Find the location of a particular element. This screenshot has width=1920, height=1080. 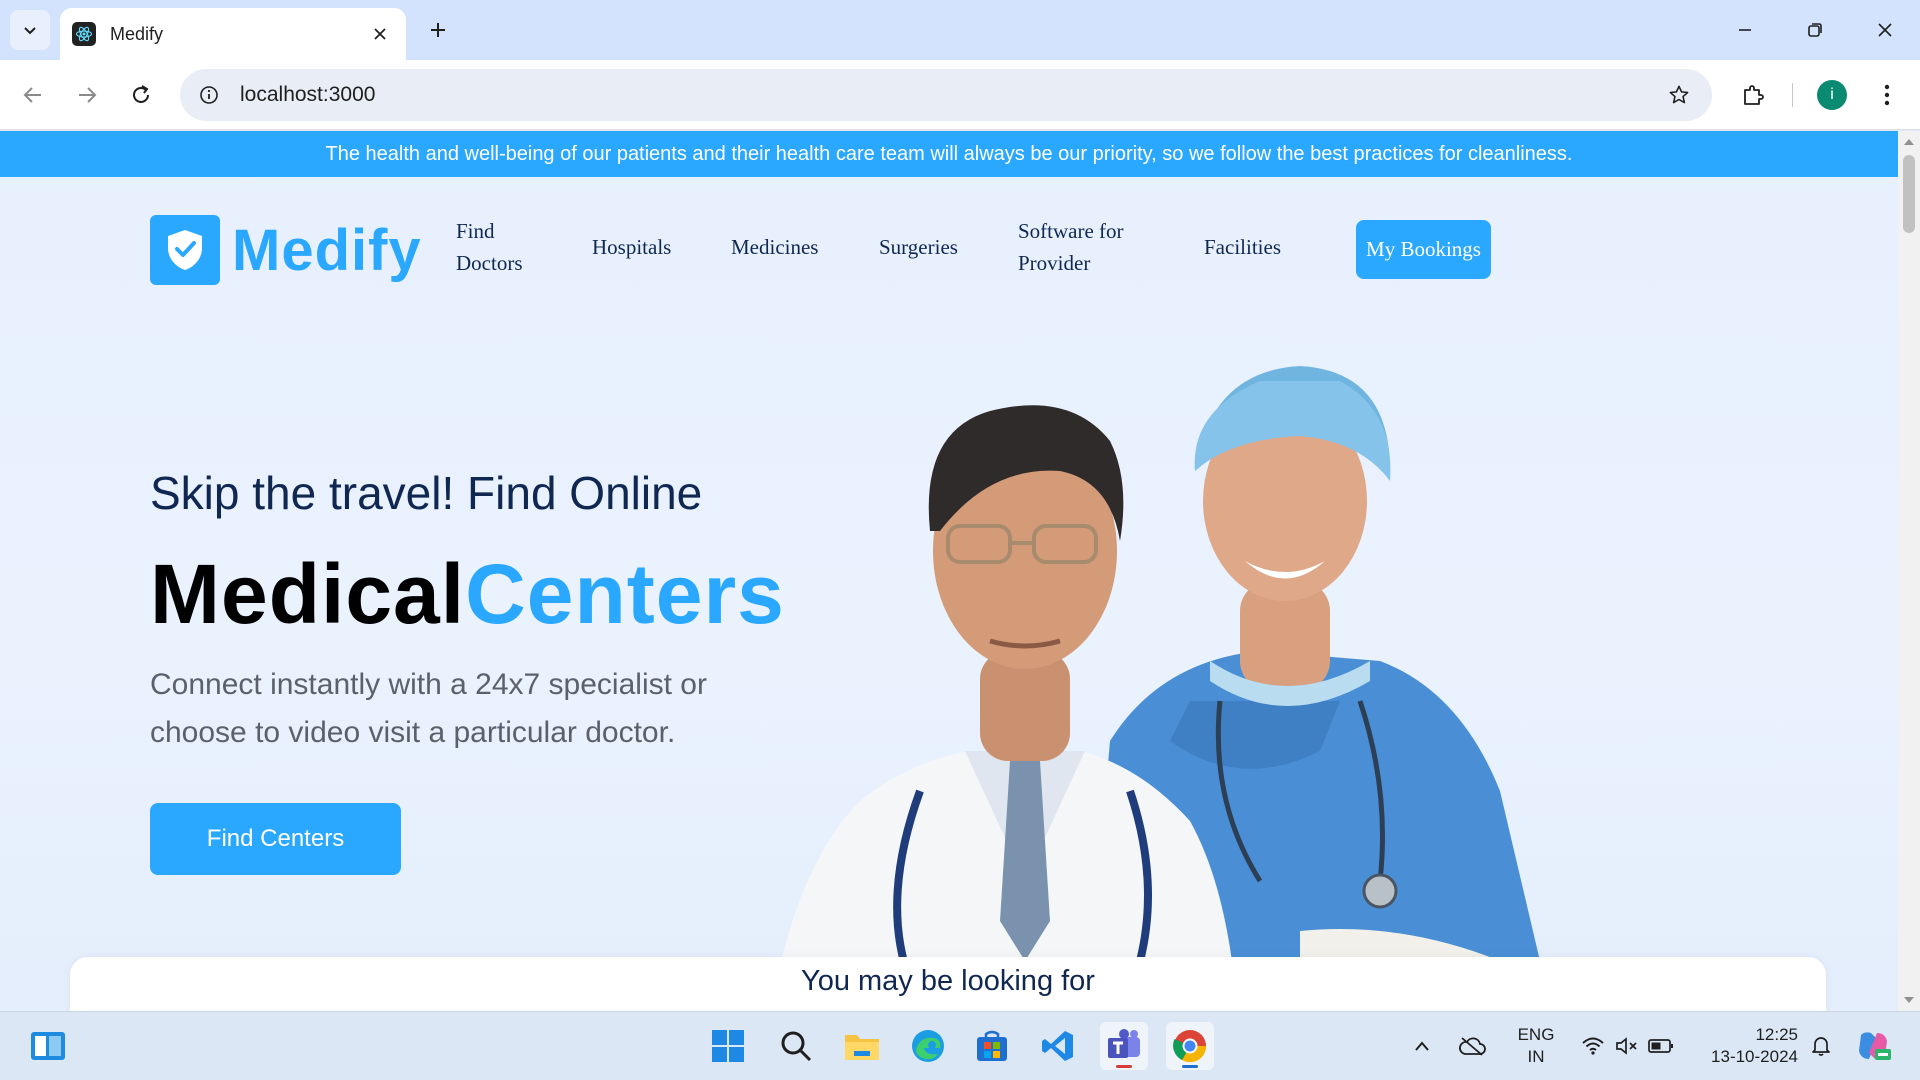

scroll-down-arrow-icon is located at coordinates (1909, 1000).